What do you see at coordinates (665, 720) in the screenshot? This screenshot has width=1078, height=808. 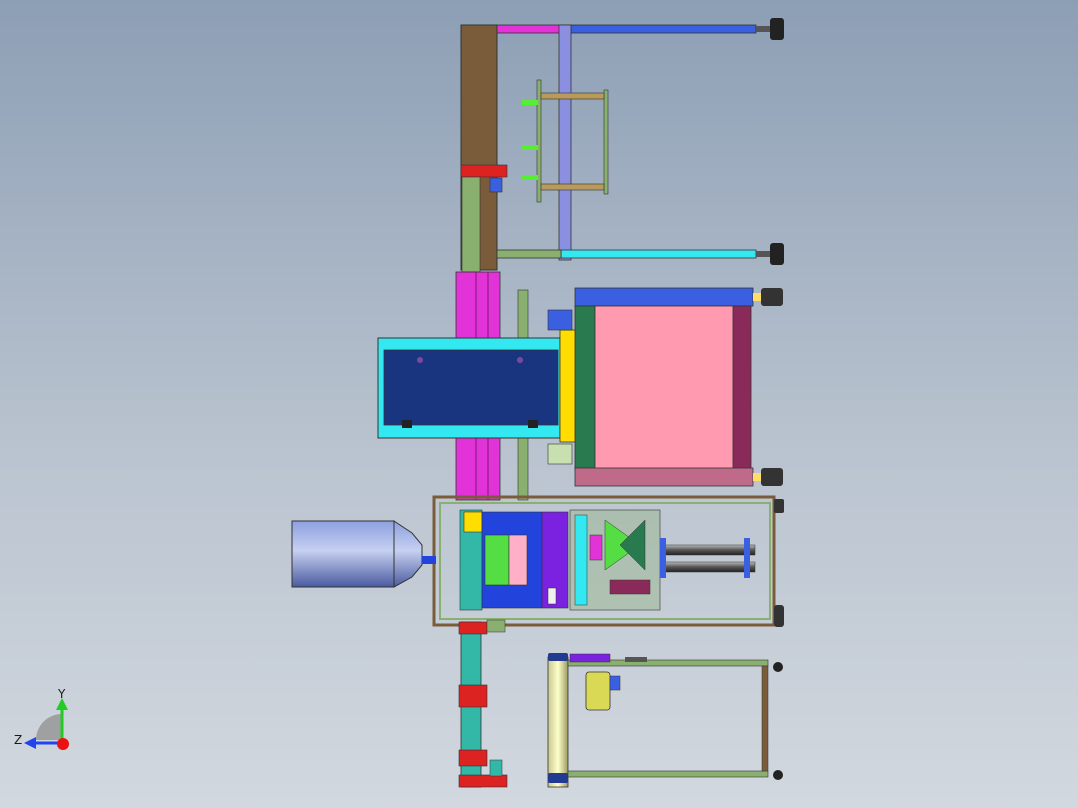 I see `roller-frame` at bounding box center [665, 720].